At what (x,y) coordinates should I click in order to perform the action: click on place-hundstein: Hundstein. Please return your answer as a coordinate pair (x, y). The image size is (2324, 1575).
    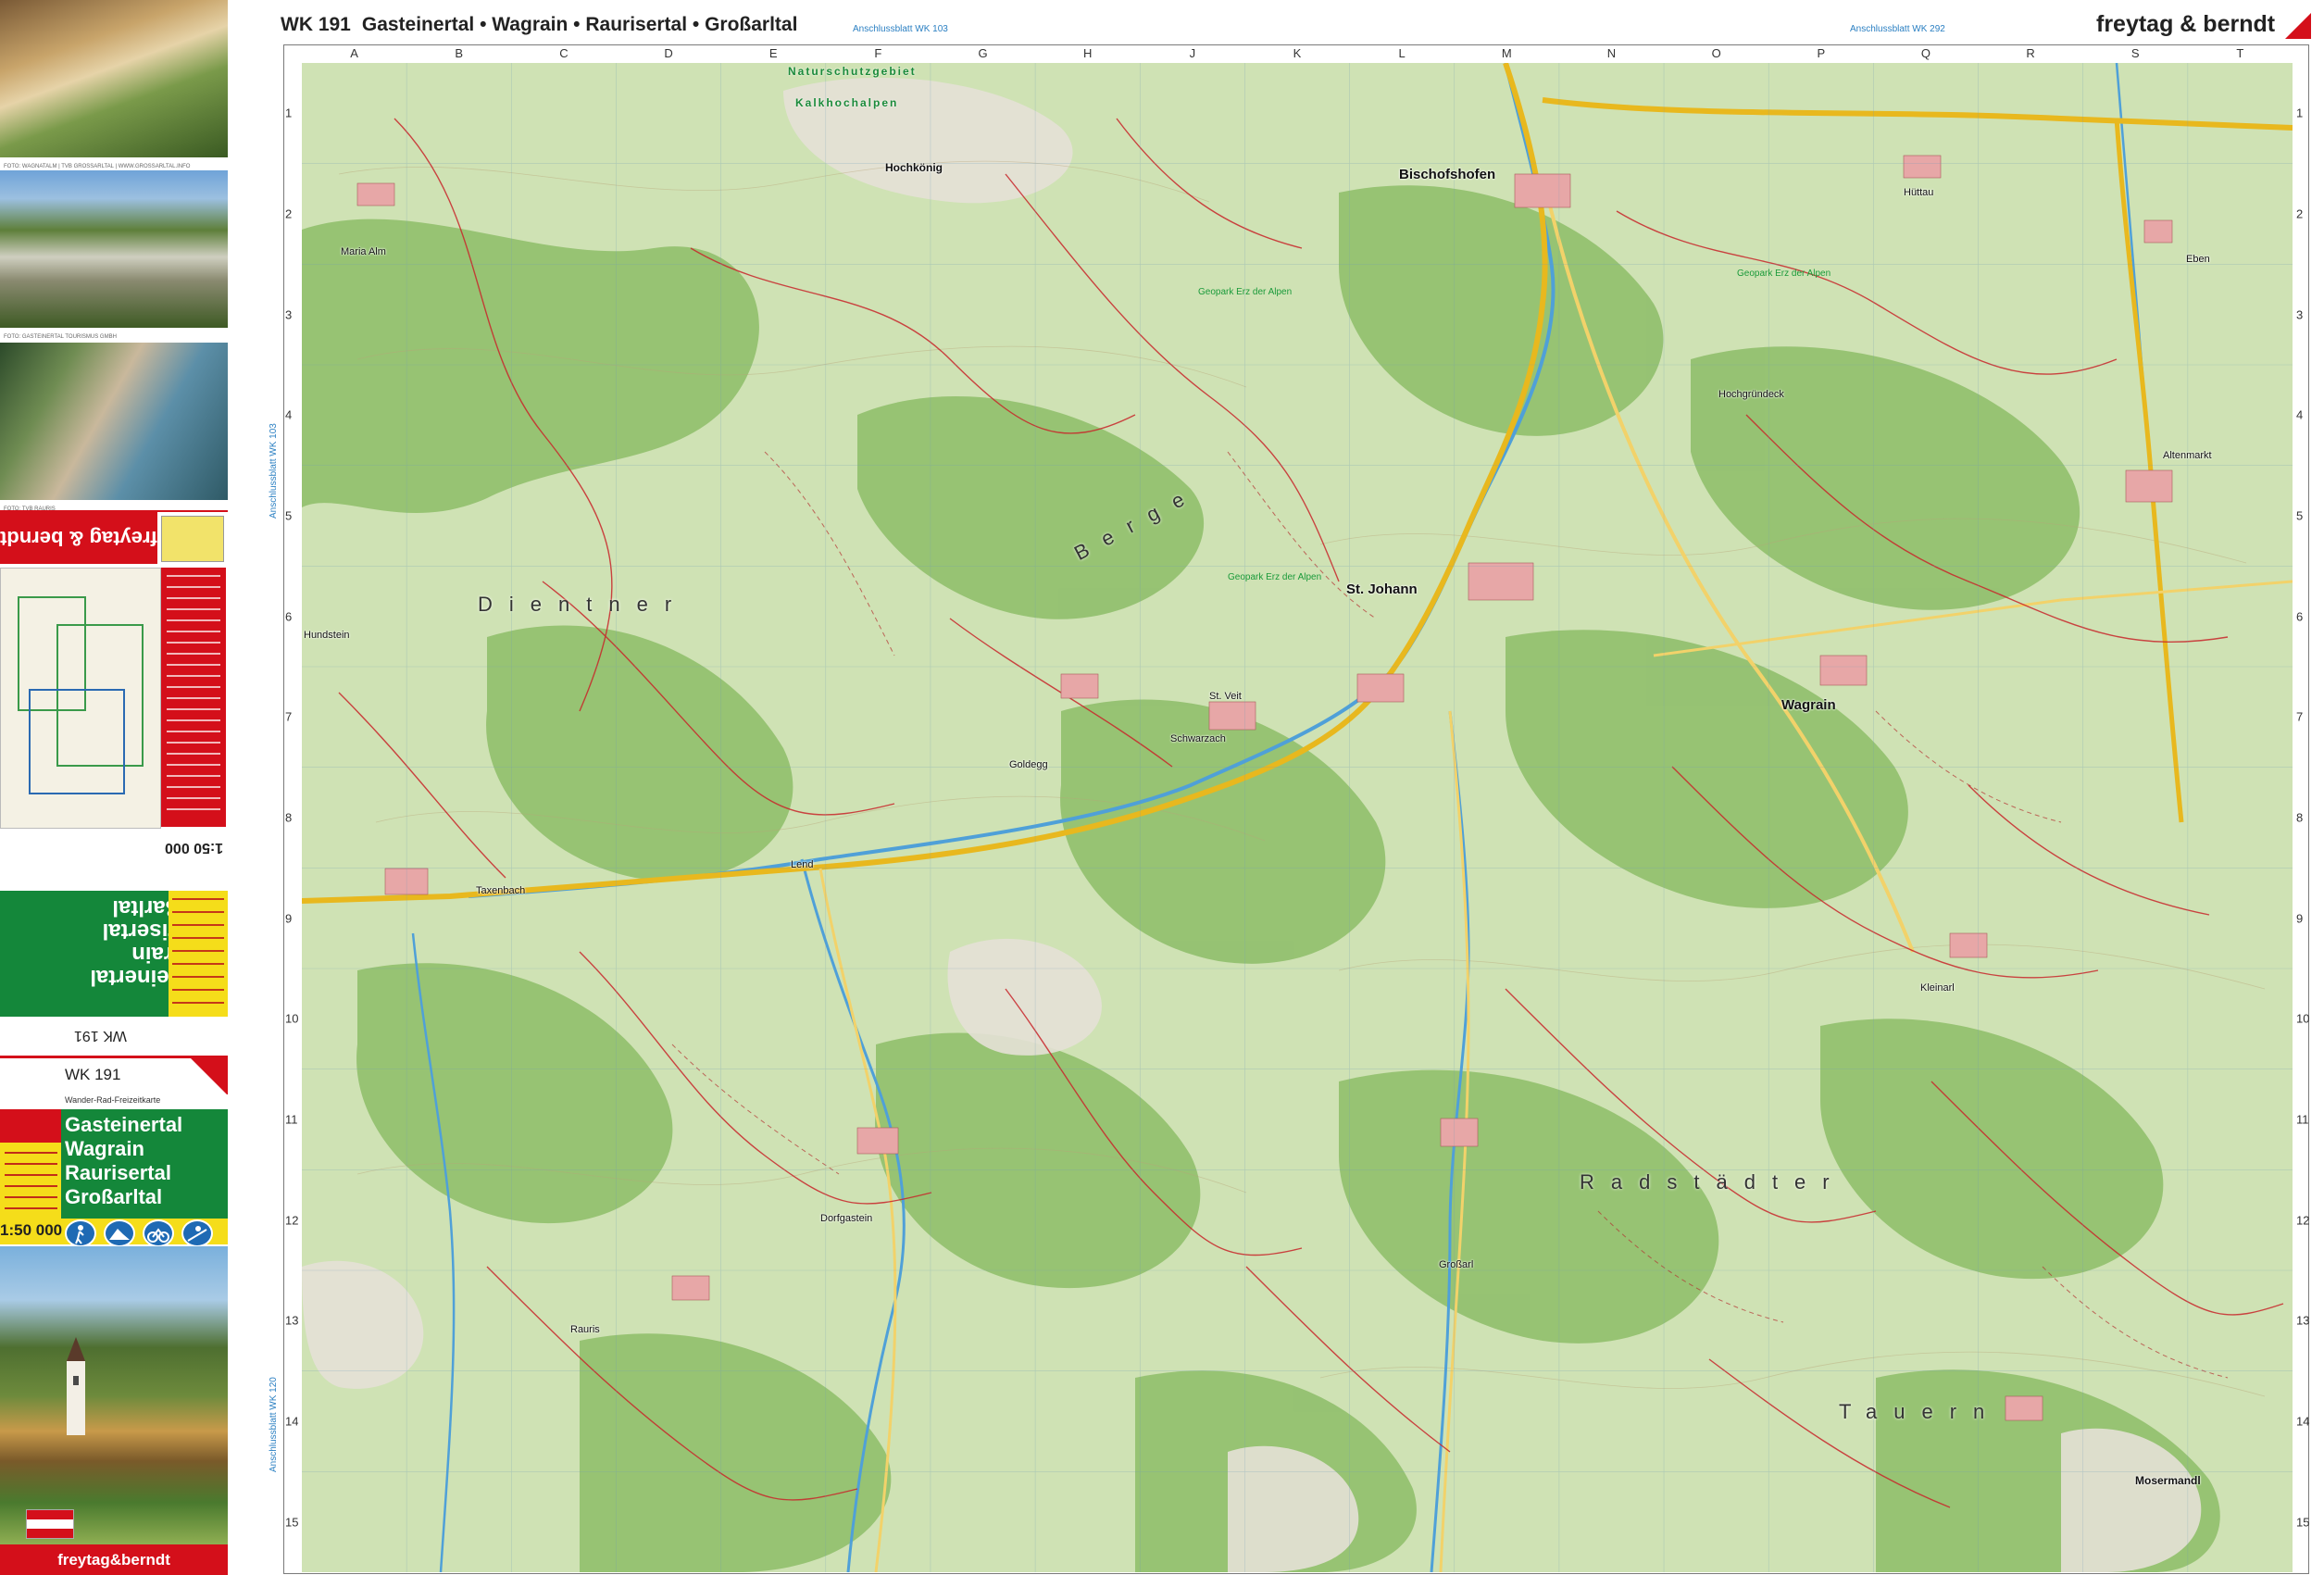
    Looking at the image, I should click on (327, 635).